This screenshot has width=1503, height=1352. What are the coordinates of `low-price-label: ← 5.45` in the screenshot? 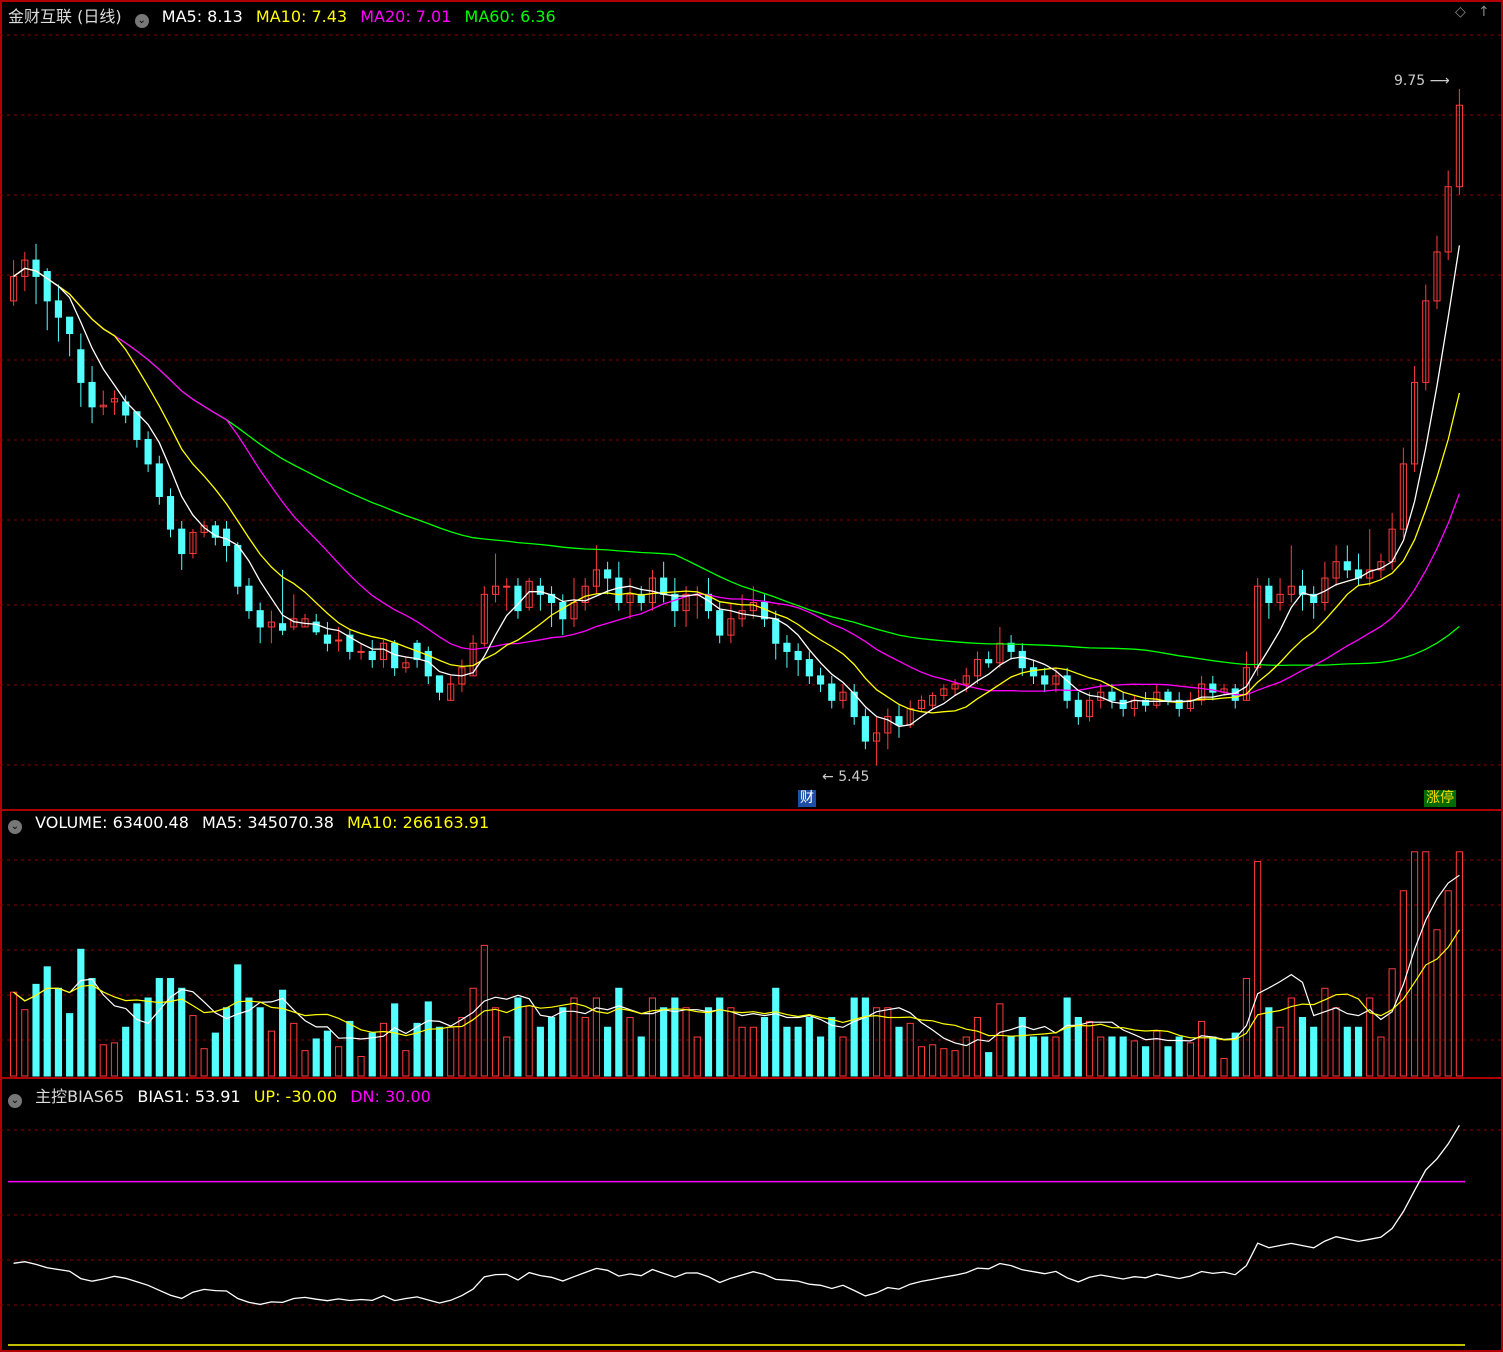 It's located at (846, 777).